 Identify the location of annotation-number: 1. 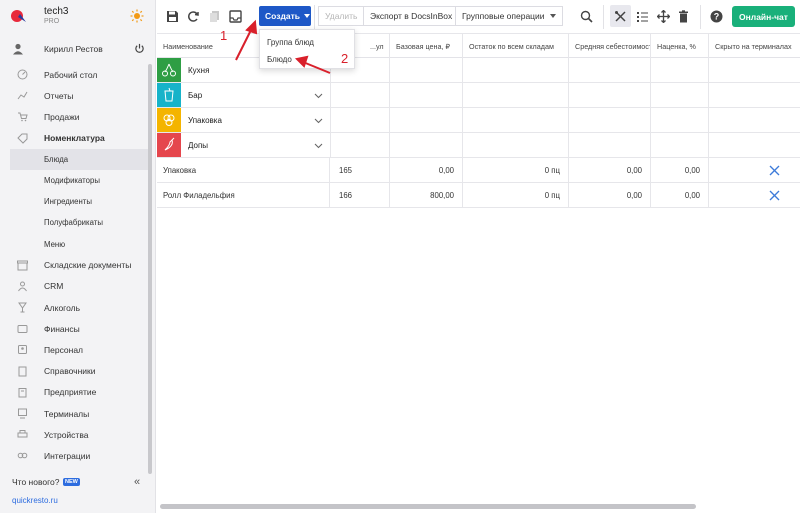
(224, 35).